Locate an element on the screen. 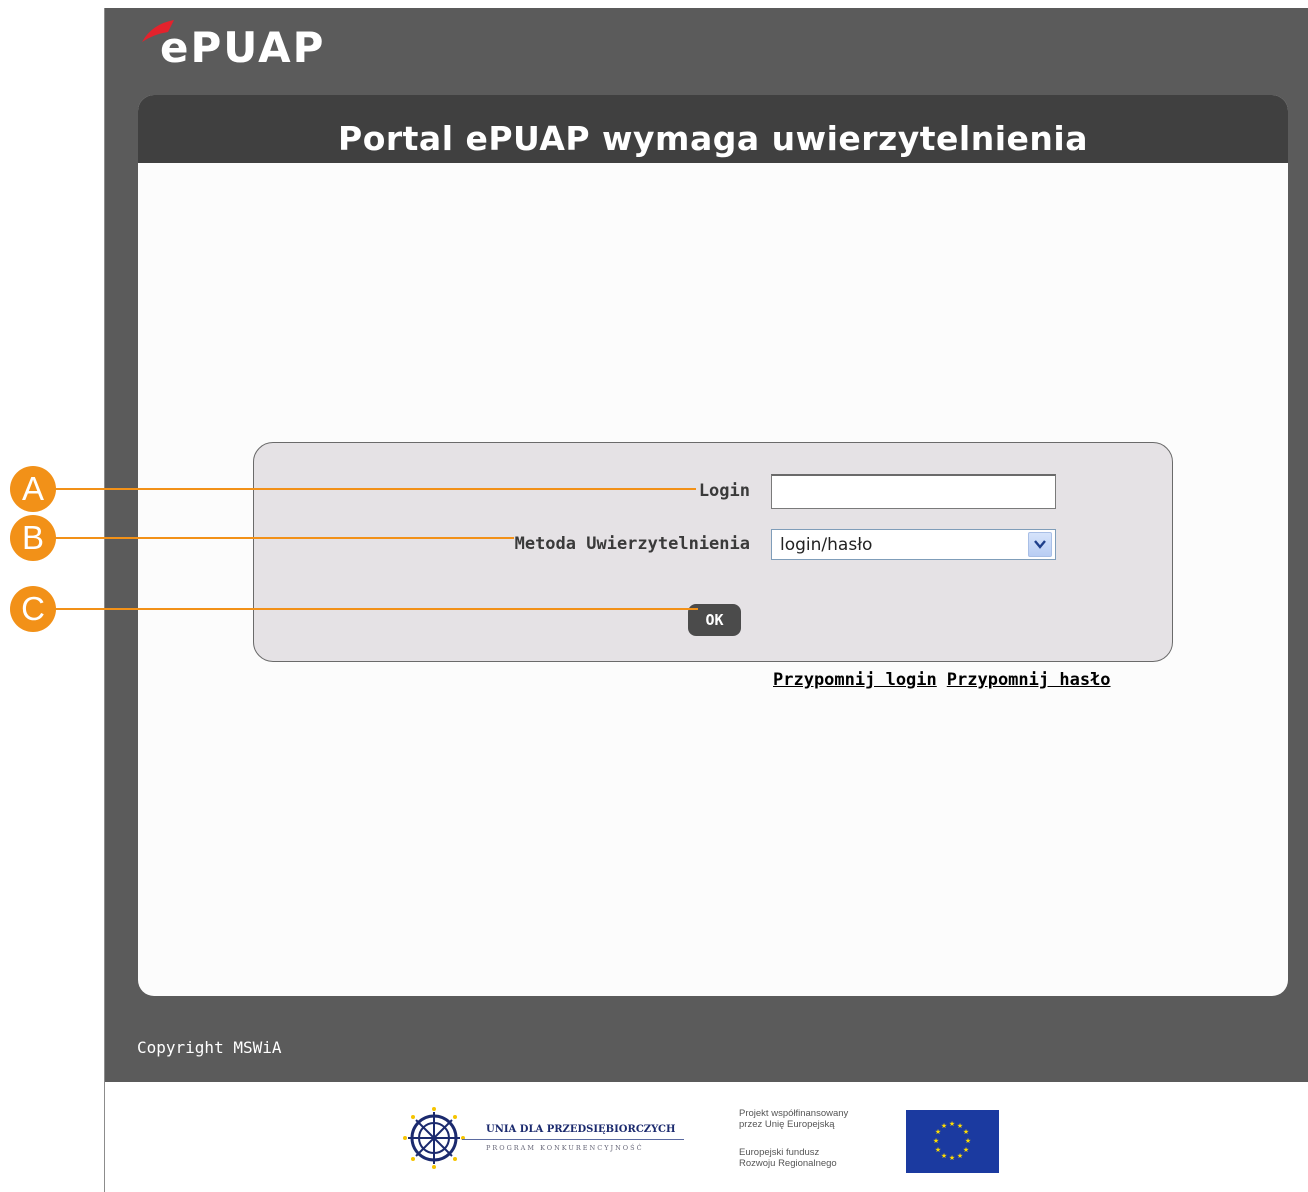 The height and width of the screenshot is (1192, 1308). chevron-down-icon is located at coordinates (1040, 544).